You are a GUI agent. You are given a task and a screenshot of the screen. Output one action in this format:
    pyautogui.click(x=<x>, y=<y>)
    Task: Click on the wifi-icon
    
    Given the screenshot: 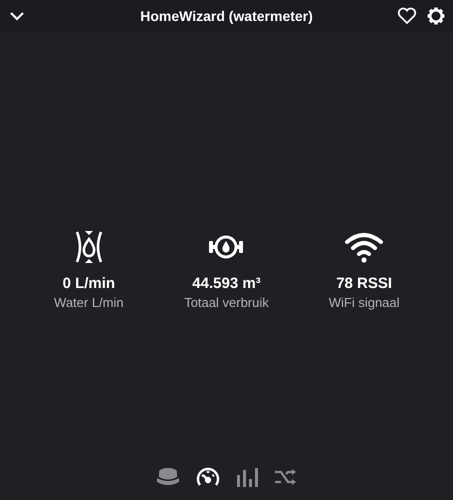 What is the action you would take?
    pyautogui.click(x=364, y=246)
    